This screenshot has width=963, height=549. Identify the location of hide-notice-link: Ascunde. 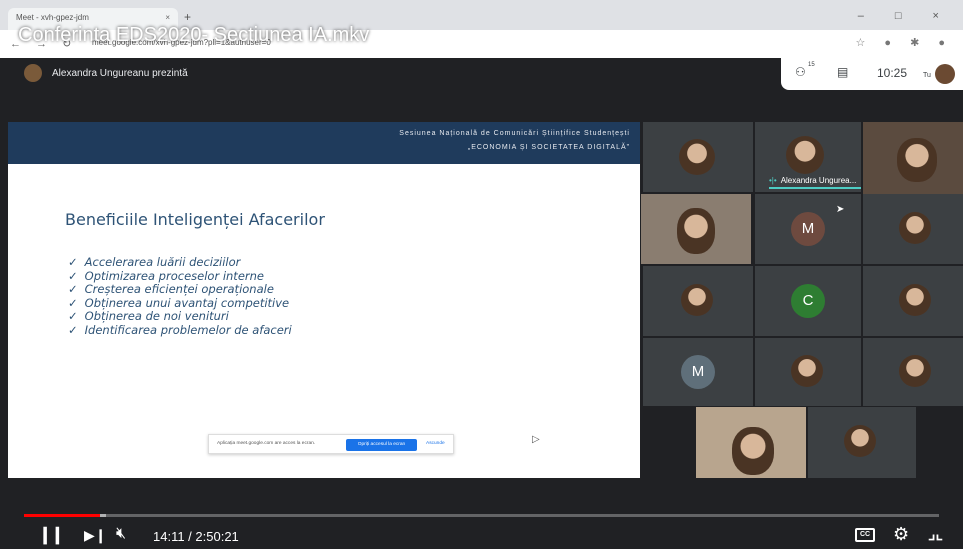
(435, 443).